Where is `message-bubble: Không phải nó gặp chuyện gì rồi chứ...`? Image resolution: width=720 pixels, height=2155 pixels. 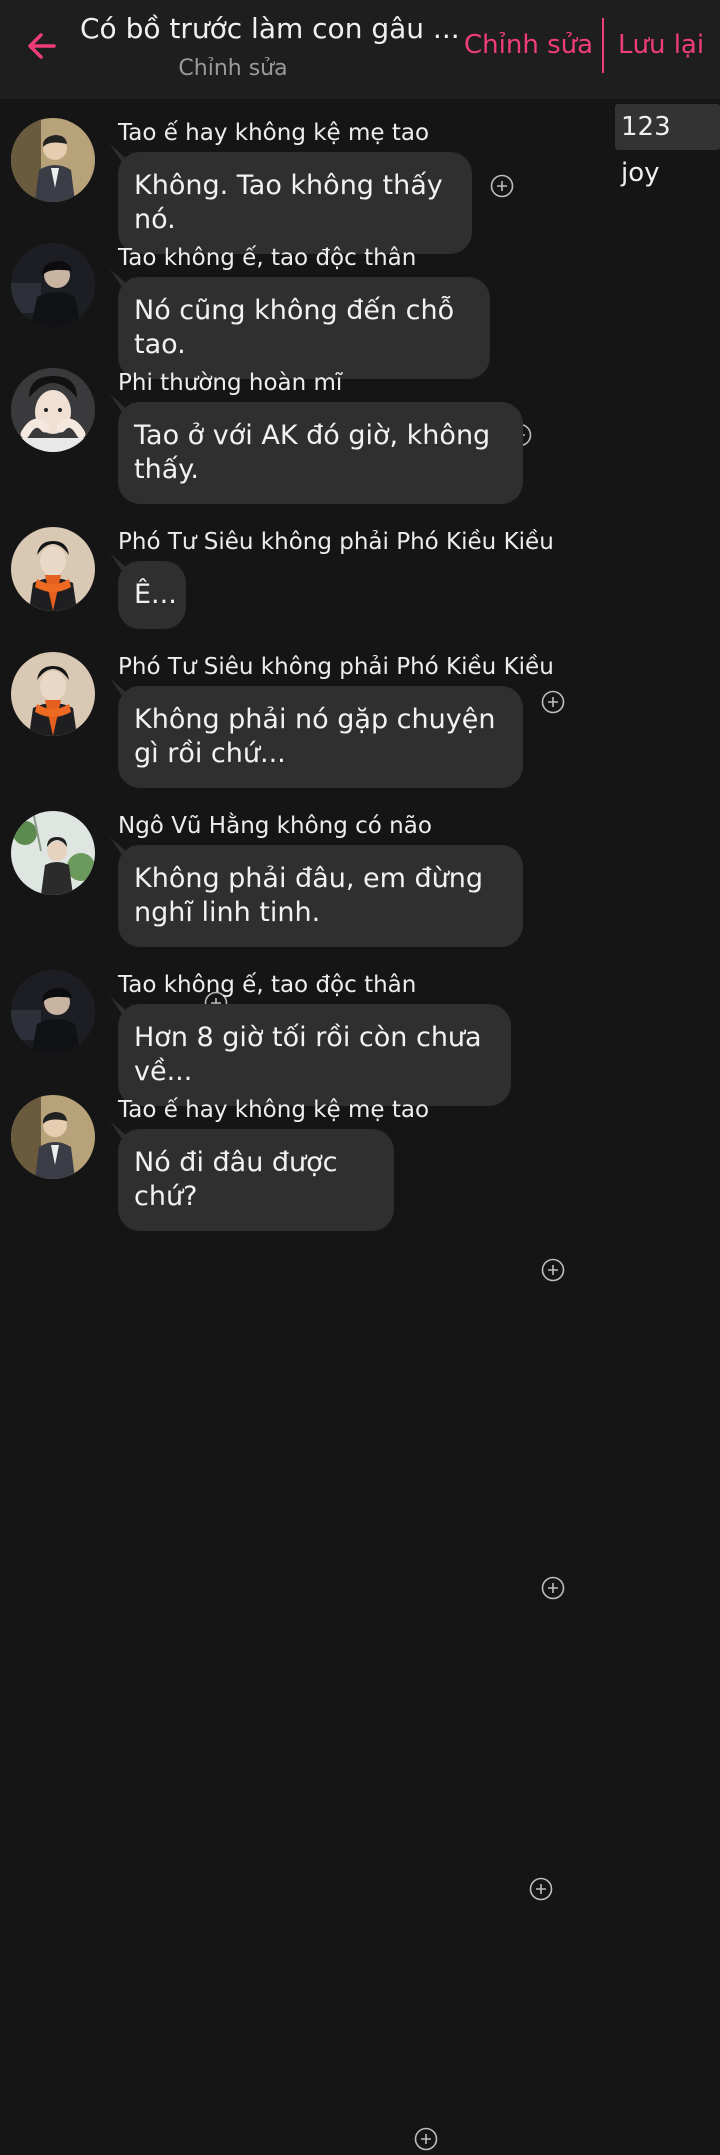
message-bubble: Không phải nó gặp chuyện gì rồi chứ... is located at coordinates (320, 737).